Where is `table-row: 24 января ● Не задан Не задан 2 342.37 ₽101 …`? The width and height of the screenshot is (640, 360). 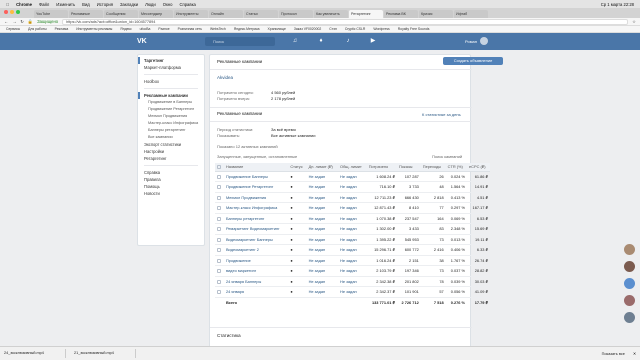 table-row: 24 января ● Не задан Не задан 2 342.37 ₽101 … is located at coordinates (352, 292).